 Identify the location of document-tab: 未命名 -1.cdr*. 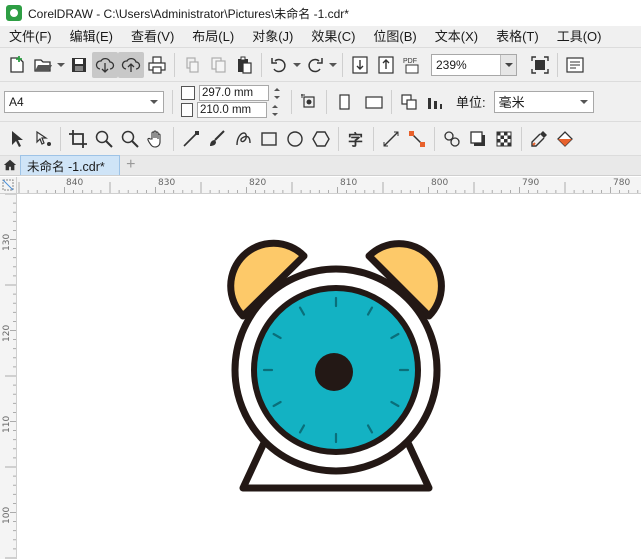
(70, 165).